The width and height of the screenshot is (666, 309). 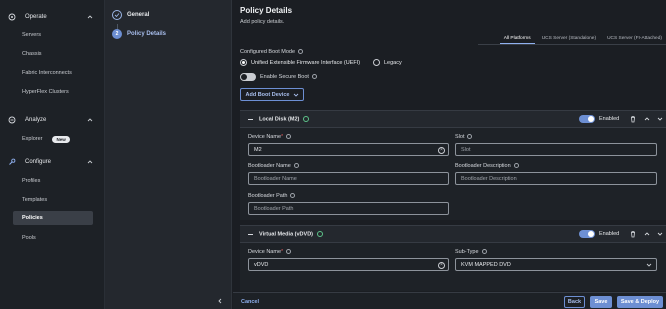 I want to click on nav-item-explorer: Explorer New, so click(x=53, y=139).